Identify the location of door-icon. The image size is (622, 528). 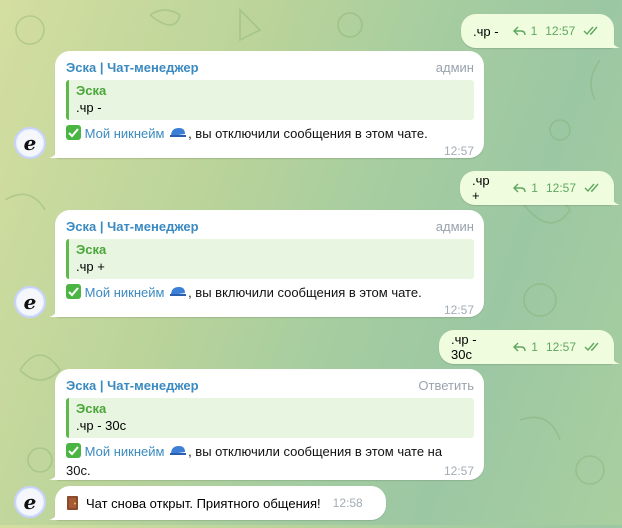
(72, 503).